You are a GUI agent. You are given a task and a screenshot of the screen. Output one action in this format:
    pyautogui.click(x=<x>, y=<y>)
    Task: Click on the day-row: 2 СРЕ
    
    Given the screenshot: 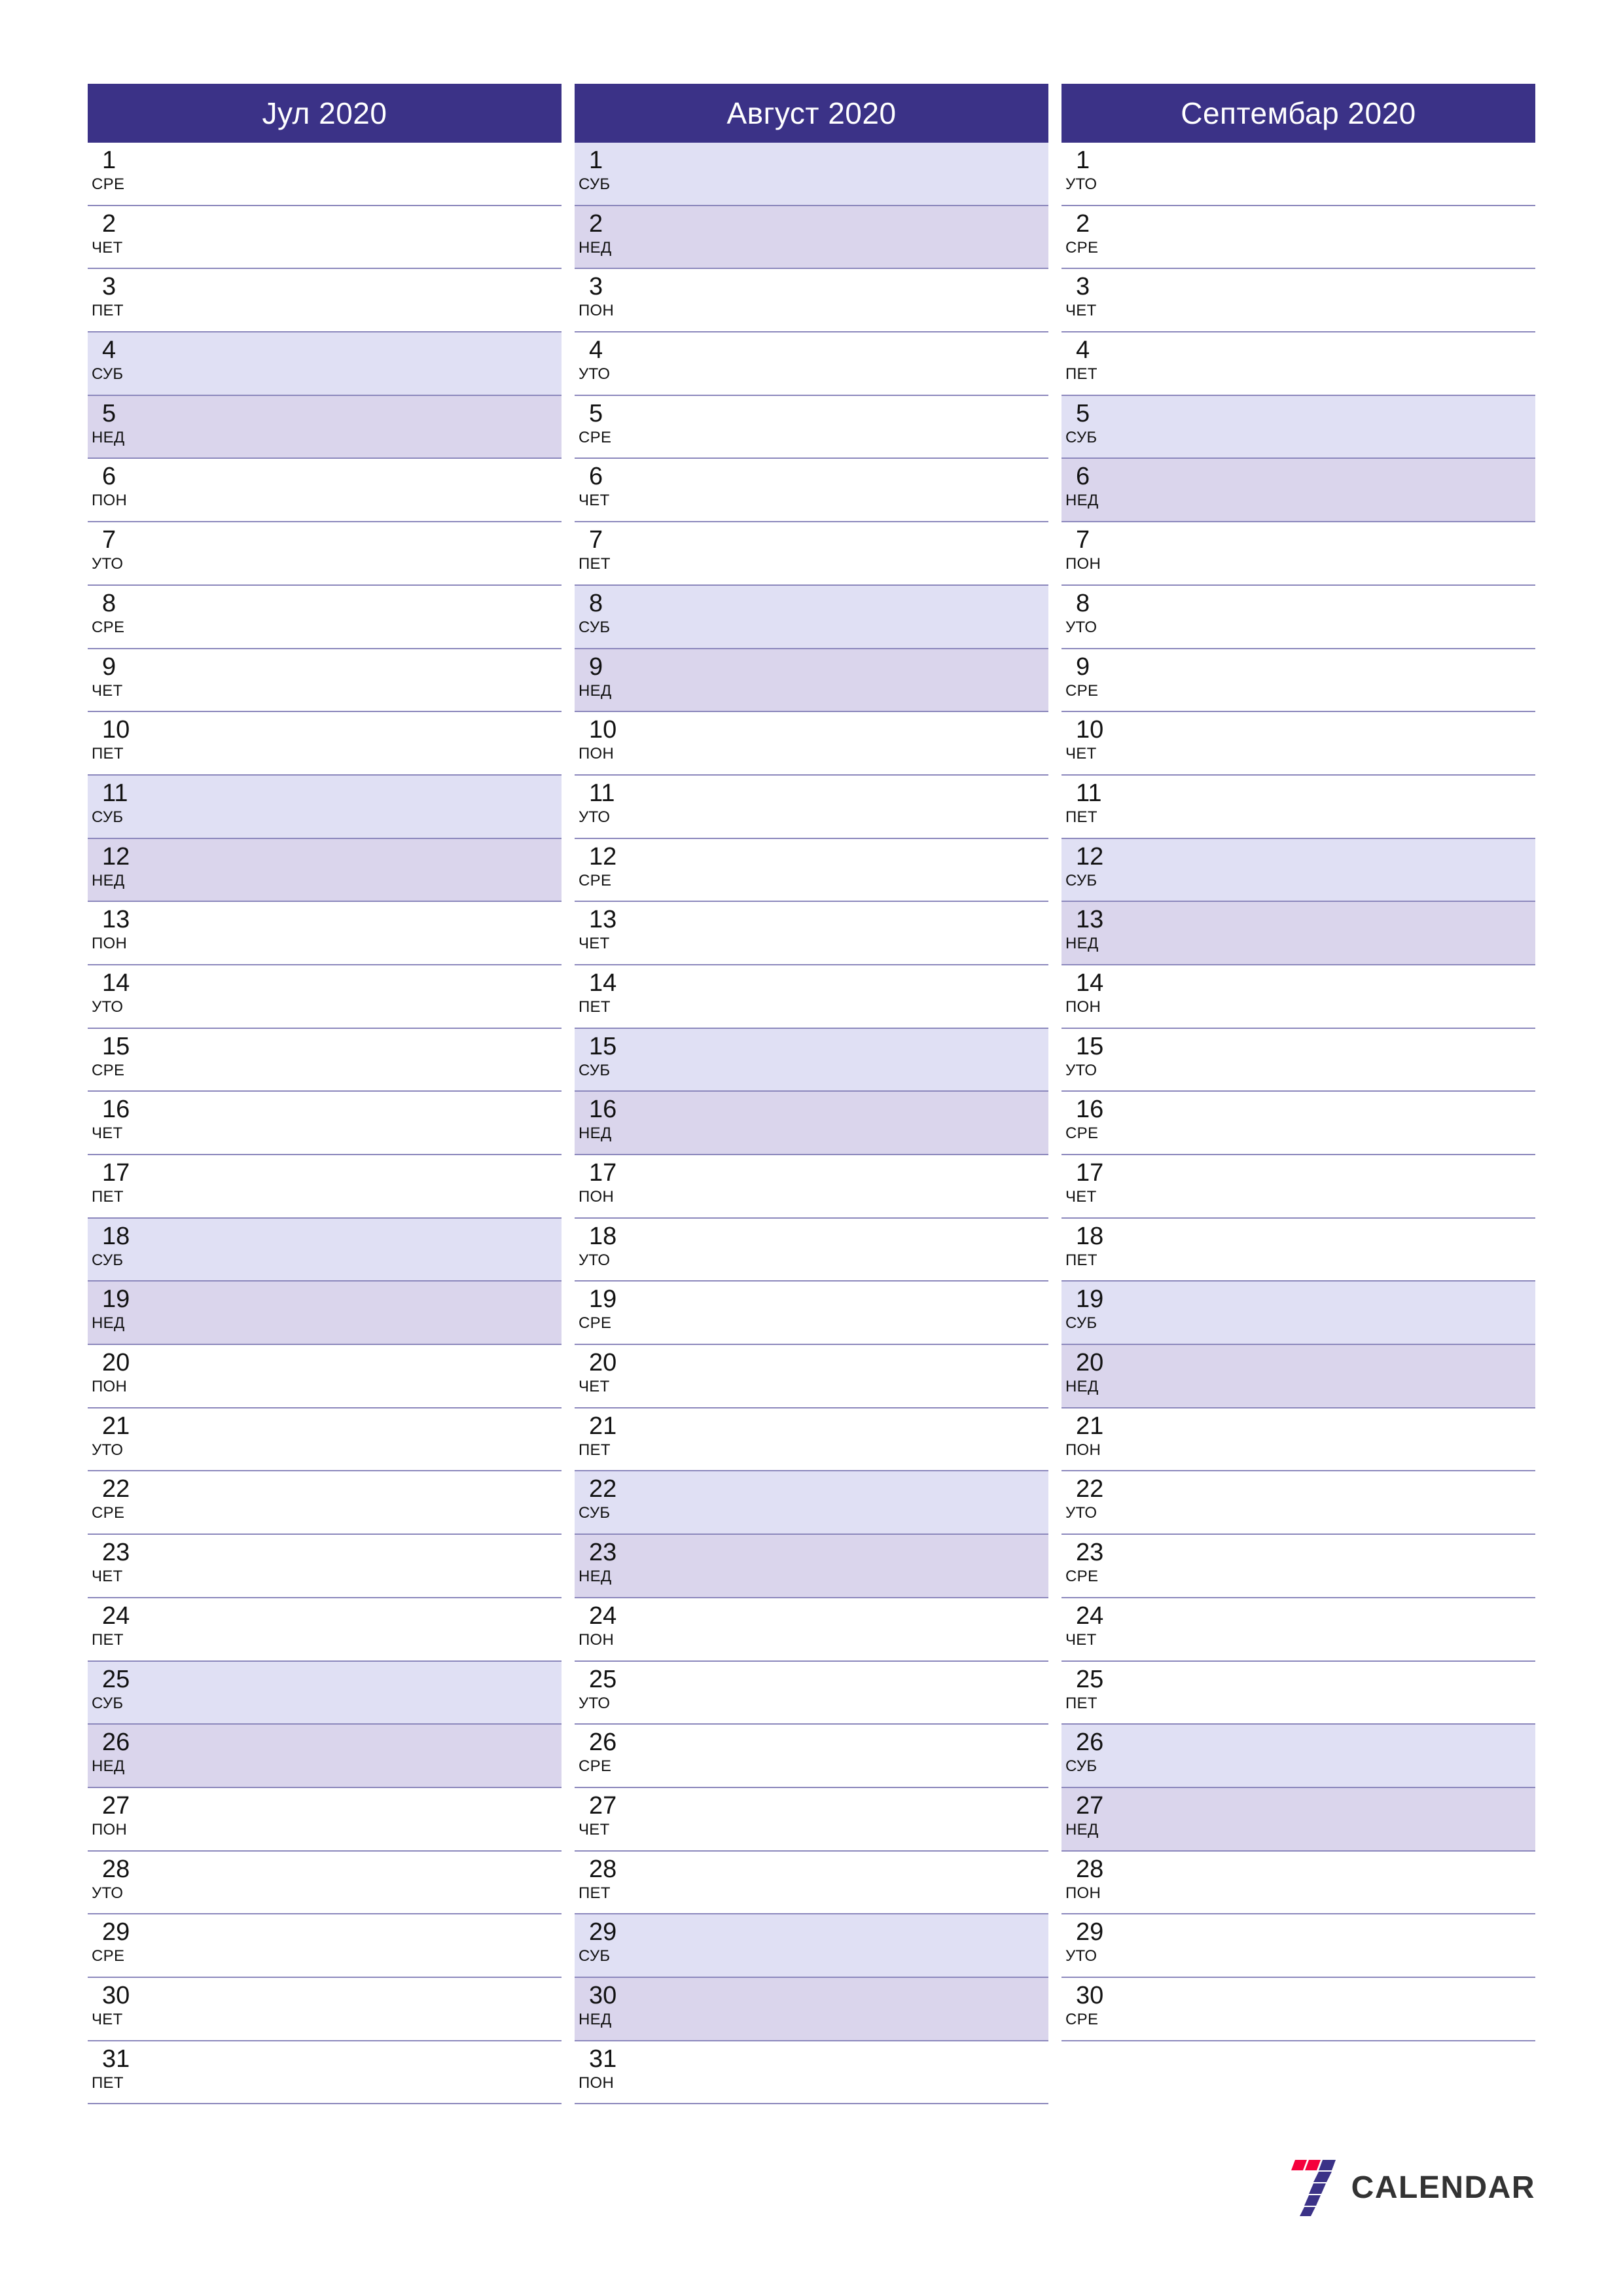 What is the action you would take?
    pyautogui.click(x=1298, y=238)
    